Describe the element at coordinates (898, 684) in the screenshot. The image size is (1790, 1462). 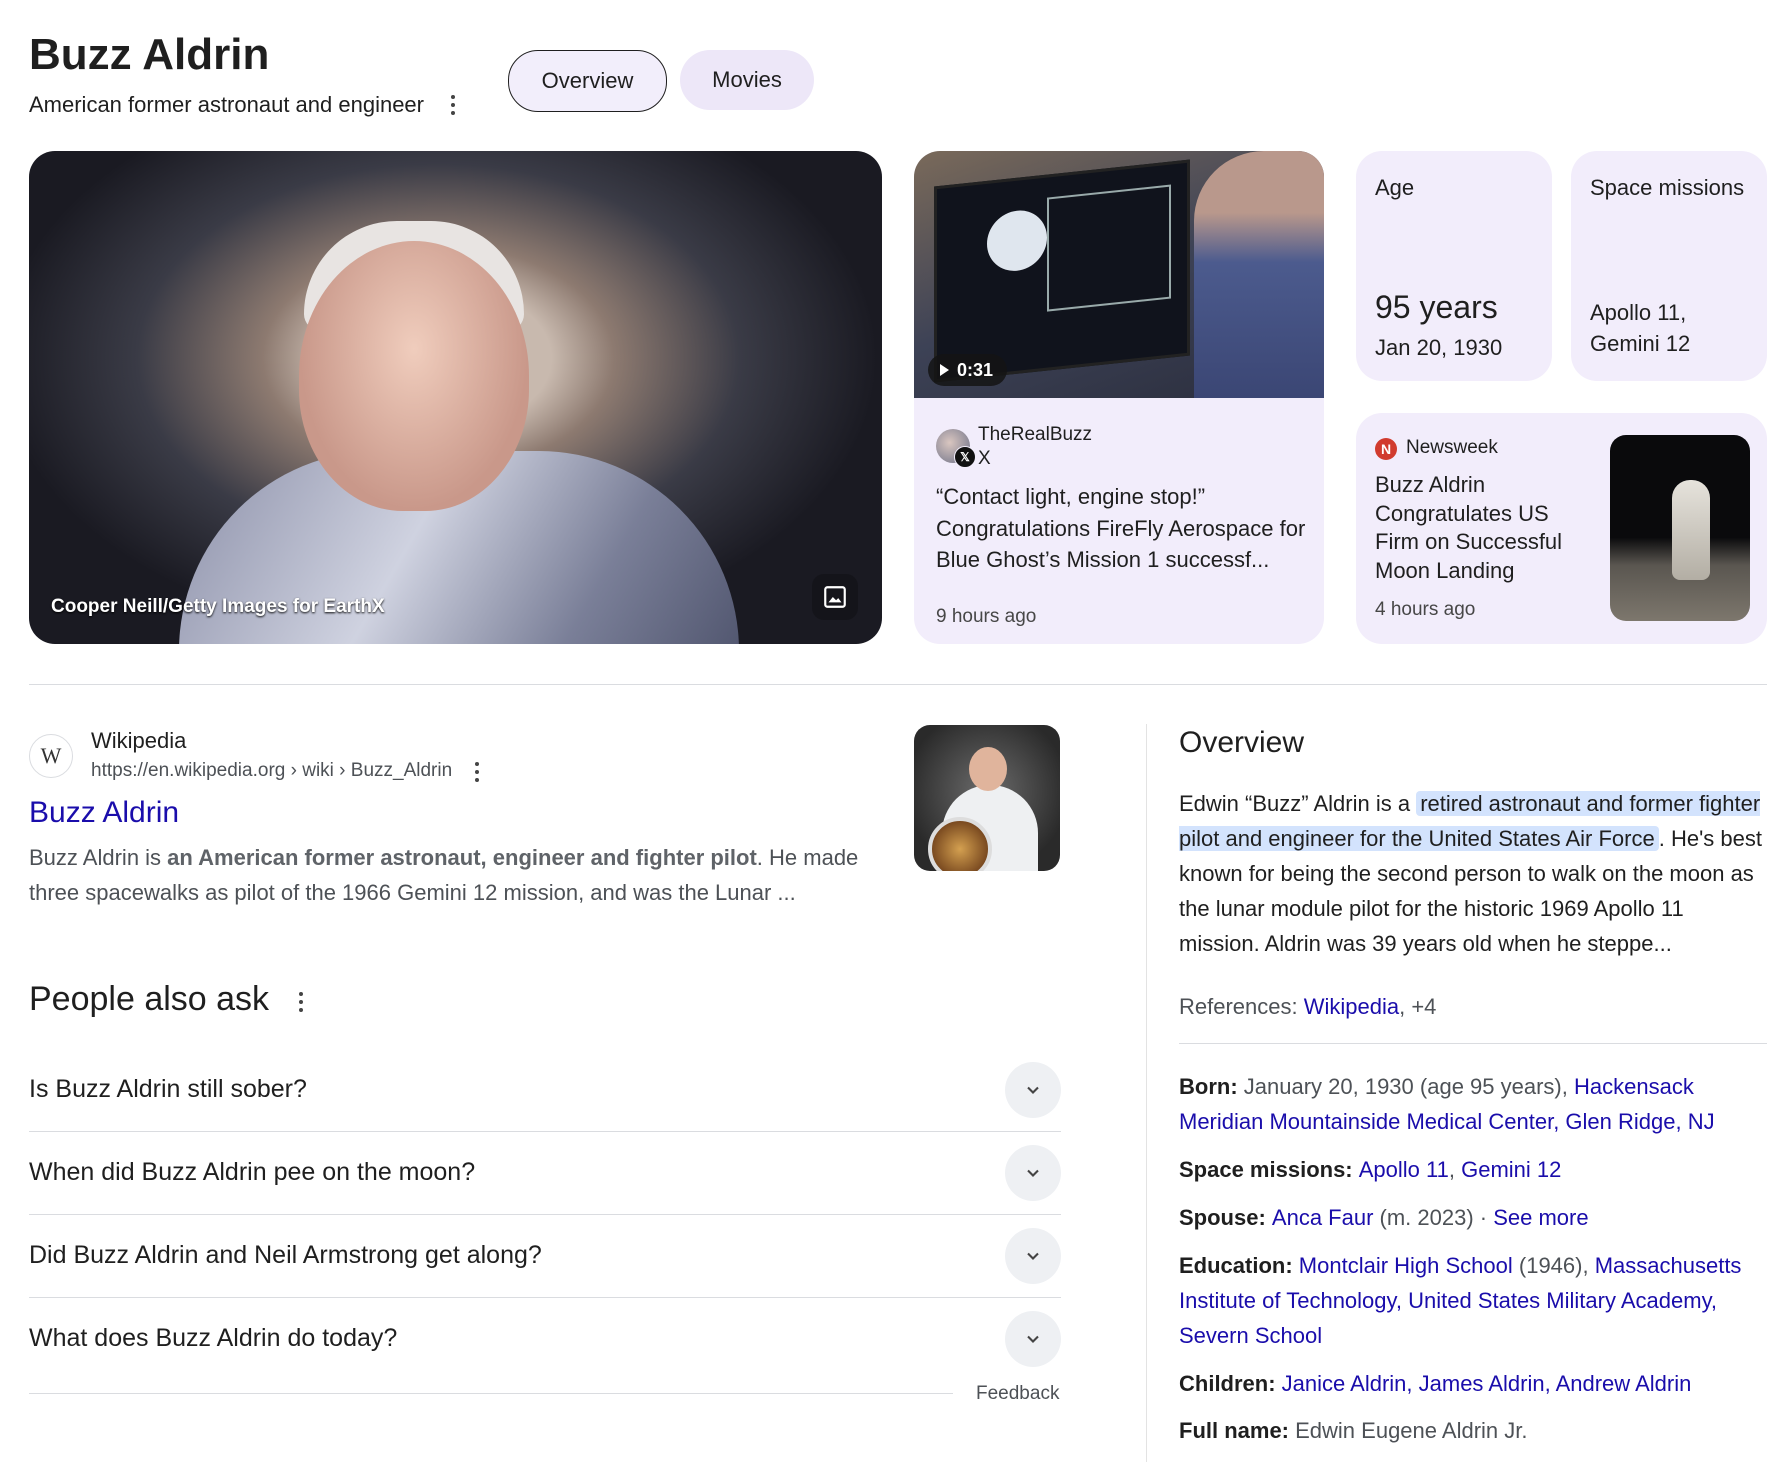
I see `section-divider` at that location.